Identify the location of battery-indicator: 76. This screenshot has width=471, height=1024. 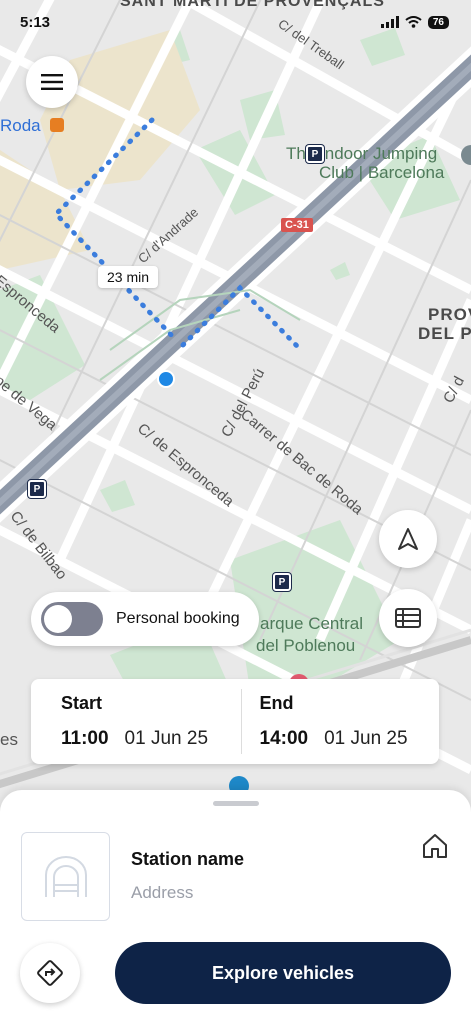
(438, 22).